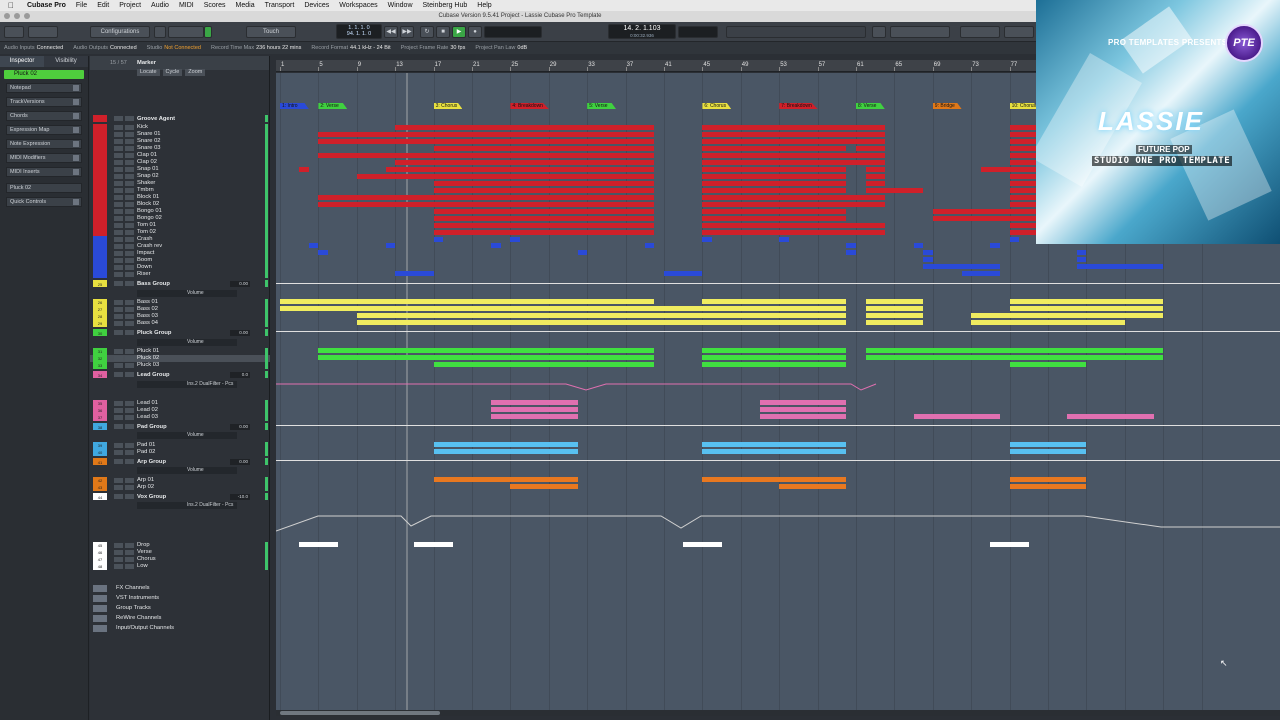 Image resolution: width=1280 pixels, height=720 pixels. Describe the element at coordinates (103, 5) in the screenshot. I see `menu-edit: Edit` at that location.